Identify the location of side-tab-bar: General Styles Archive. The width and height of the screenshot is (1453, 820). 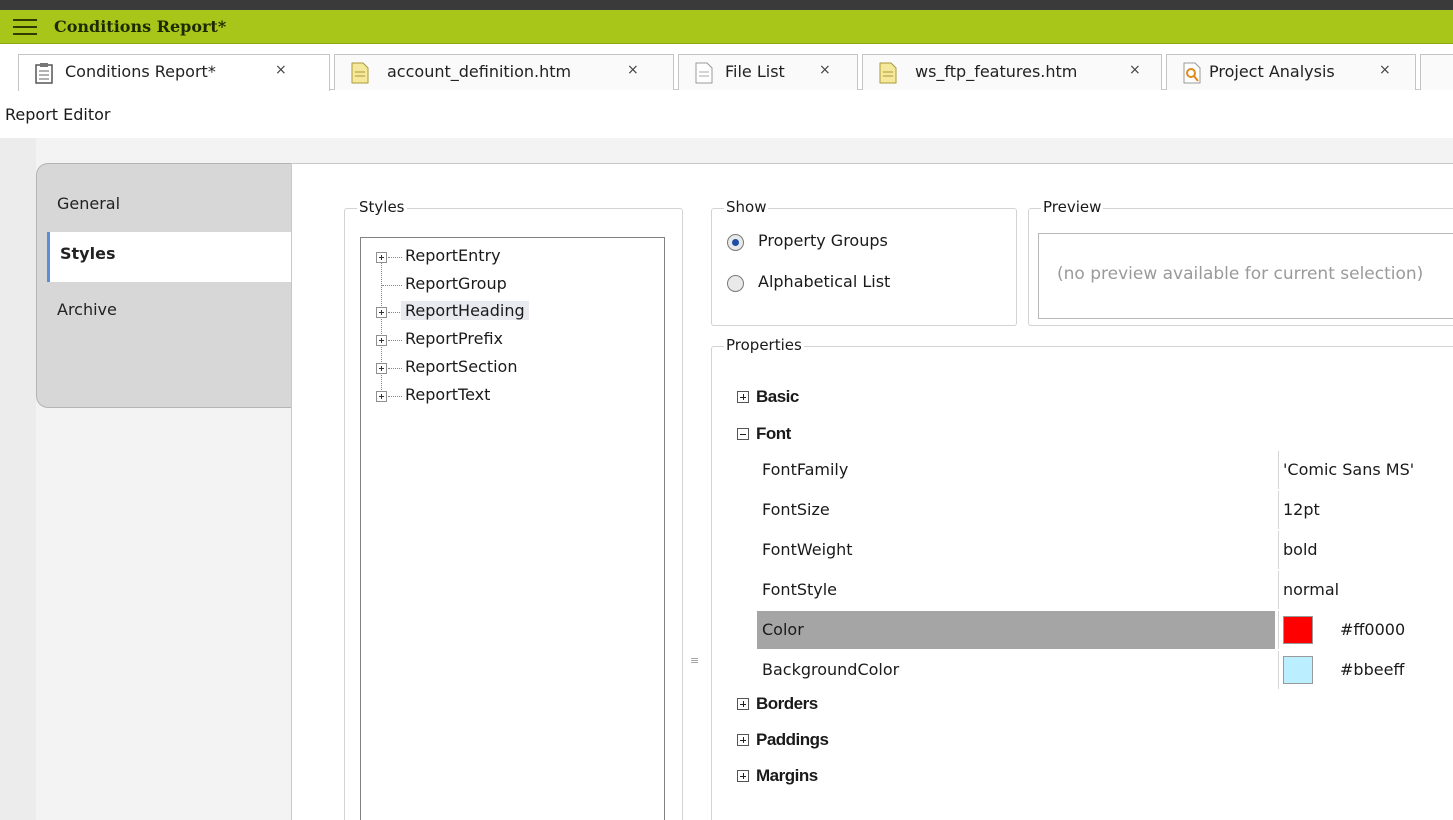
(165, 285).